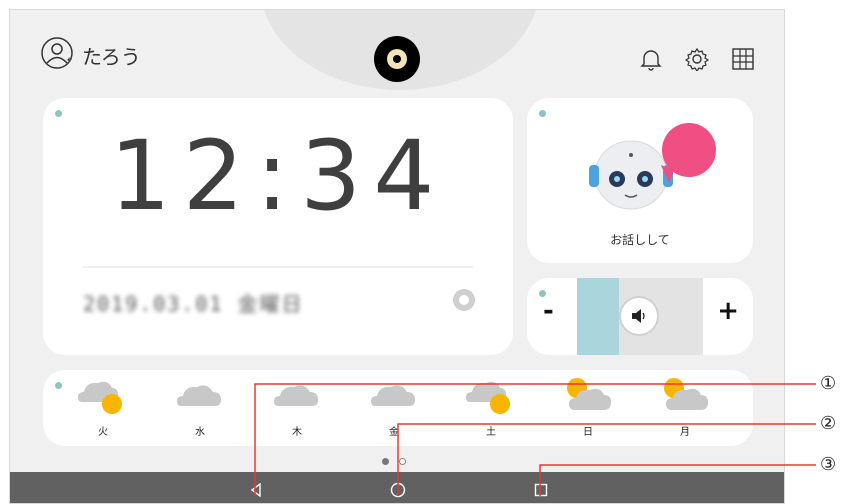  What do you see at coordinates (828, 383) in the screenshot?
I see `callout-1: ①` at bounding box center [828, 383].